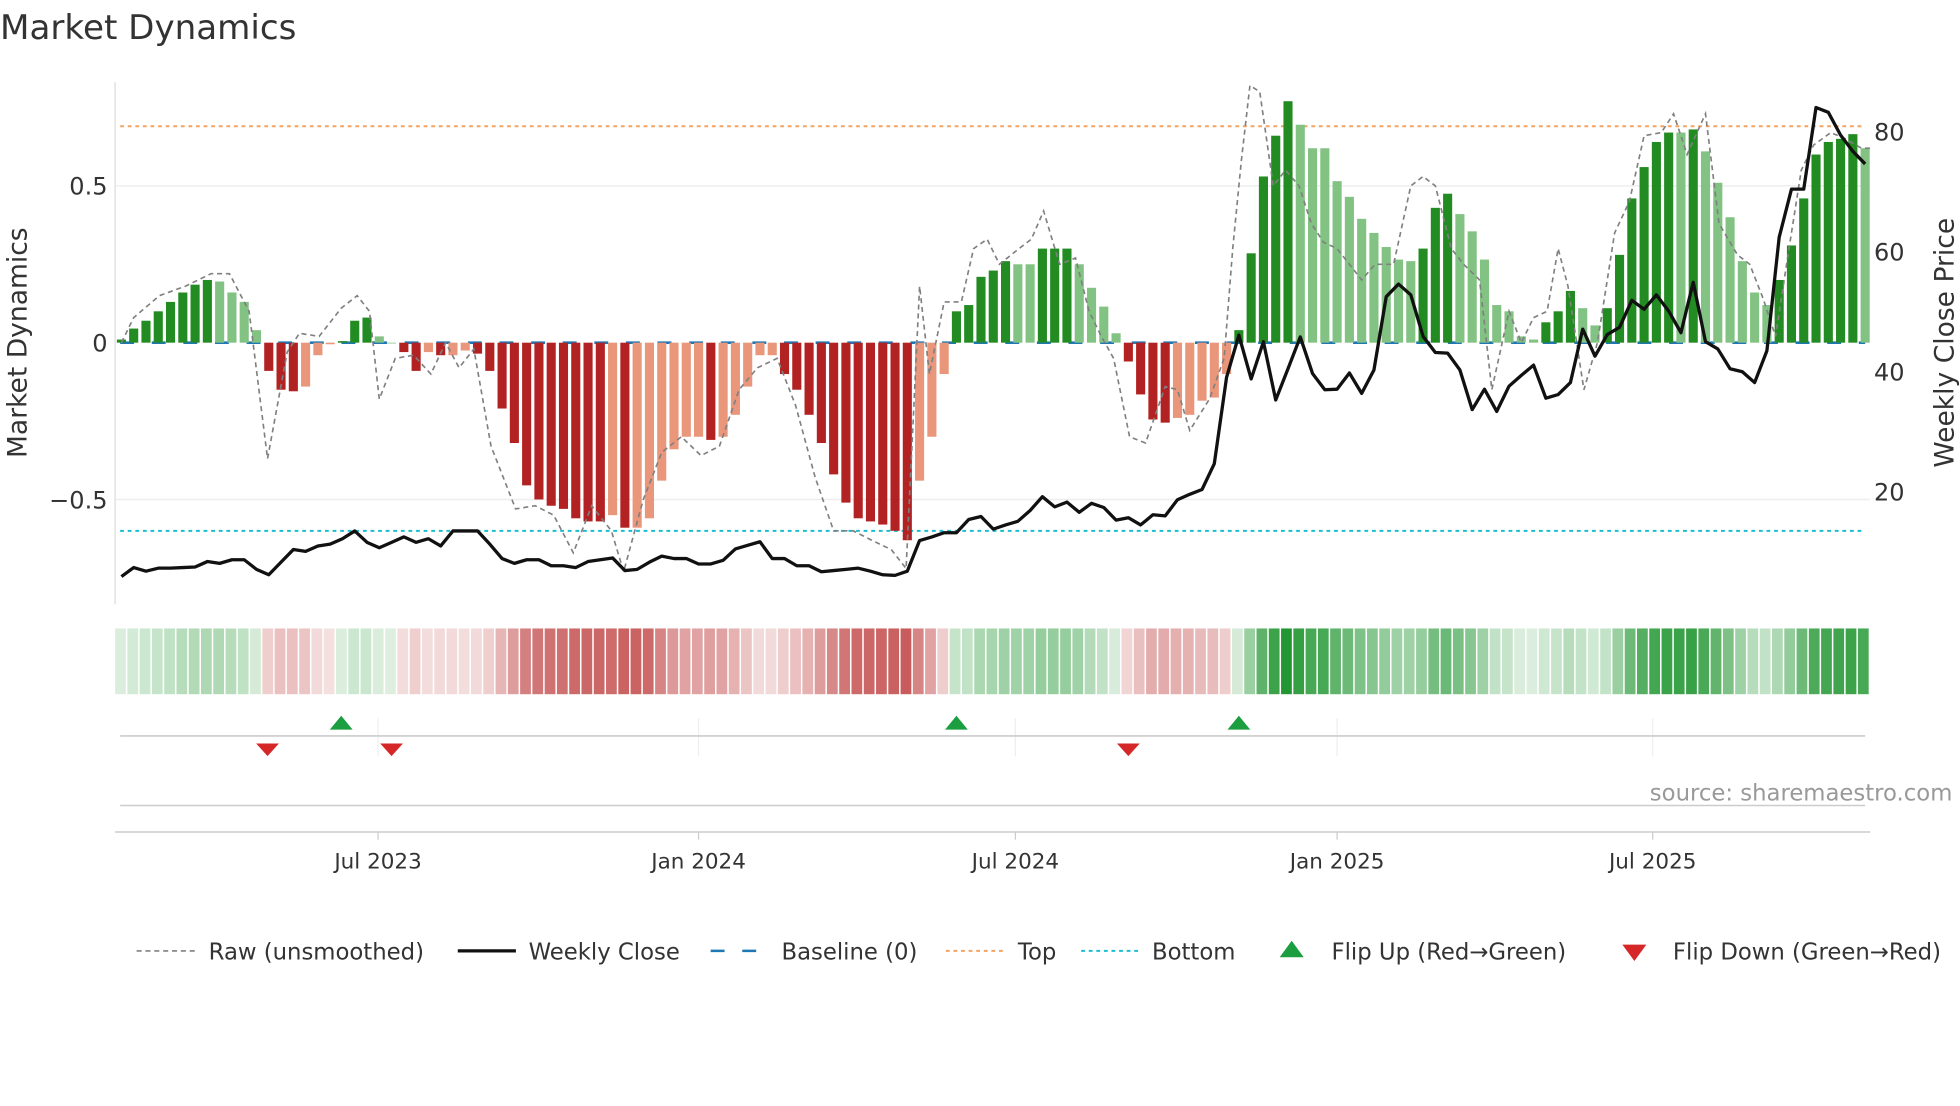  What do you see at coordinates (267, 750) in the screenshot?
I see `flip-down-marker` at bounding box center [267, 750].